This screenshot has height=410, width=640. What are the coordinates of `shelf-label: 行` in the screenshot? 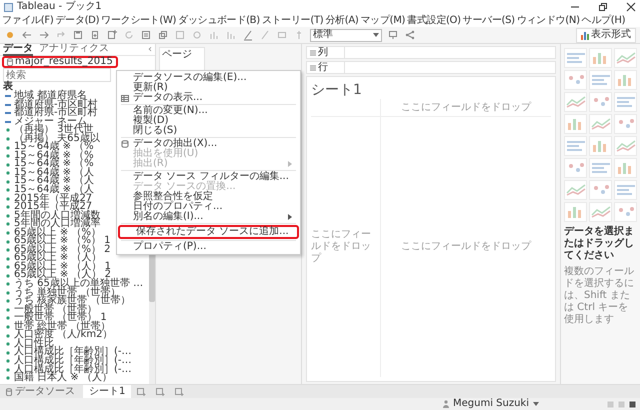 It's located at (323, 67).